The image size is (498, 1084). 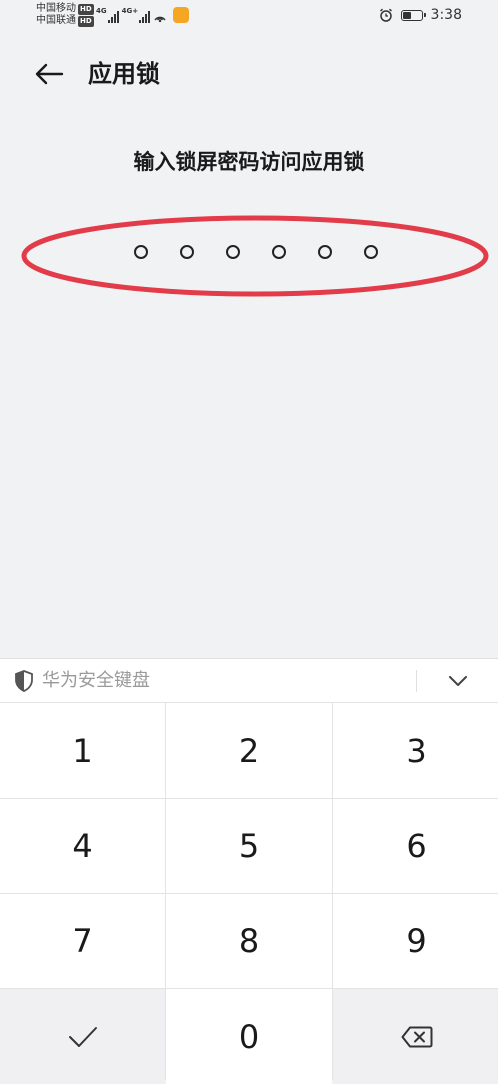 I want to click on battery-icon, so click(x=413, y=15).